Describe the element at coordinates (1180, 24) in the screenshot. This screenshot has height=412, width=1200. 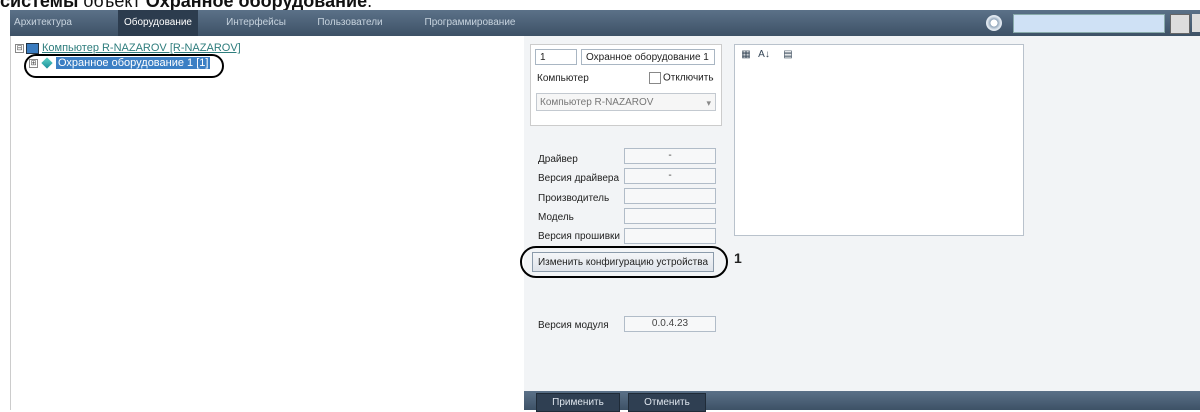
I see `grid-view-icon` at that location.